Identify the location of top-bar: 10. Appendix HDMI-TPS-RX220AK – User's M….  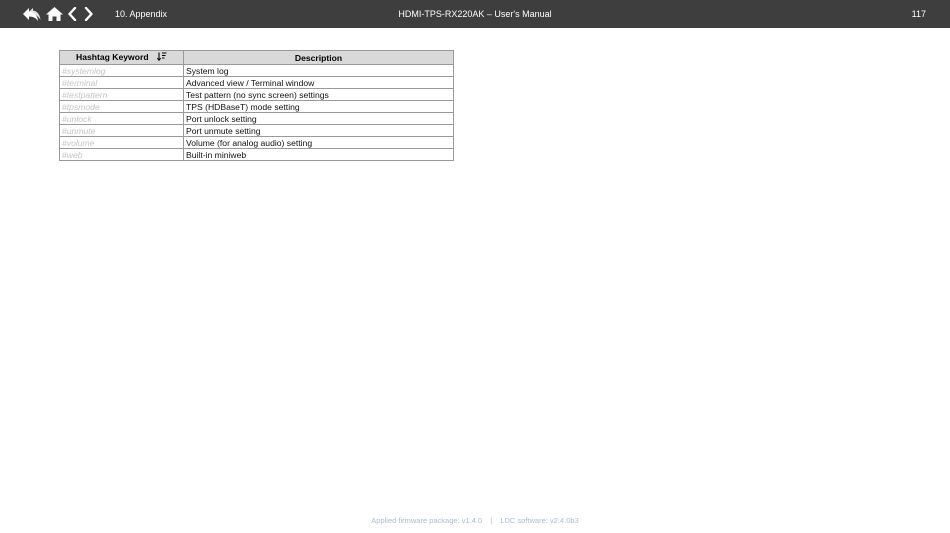
(475, 14).